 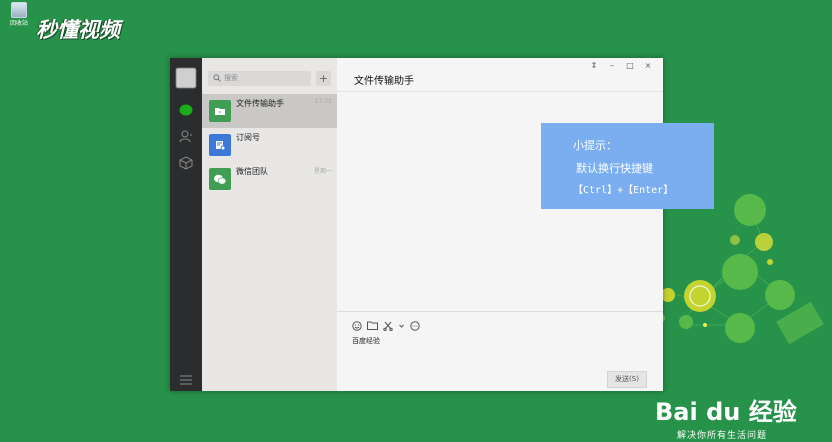 I want to click on input-divider, so click(x=500, y=311).